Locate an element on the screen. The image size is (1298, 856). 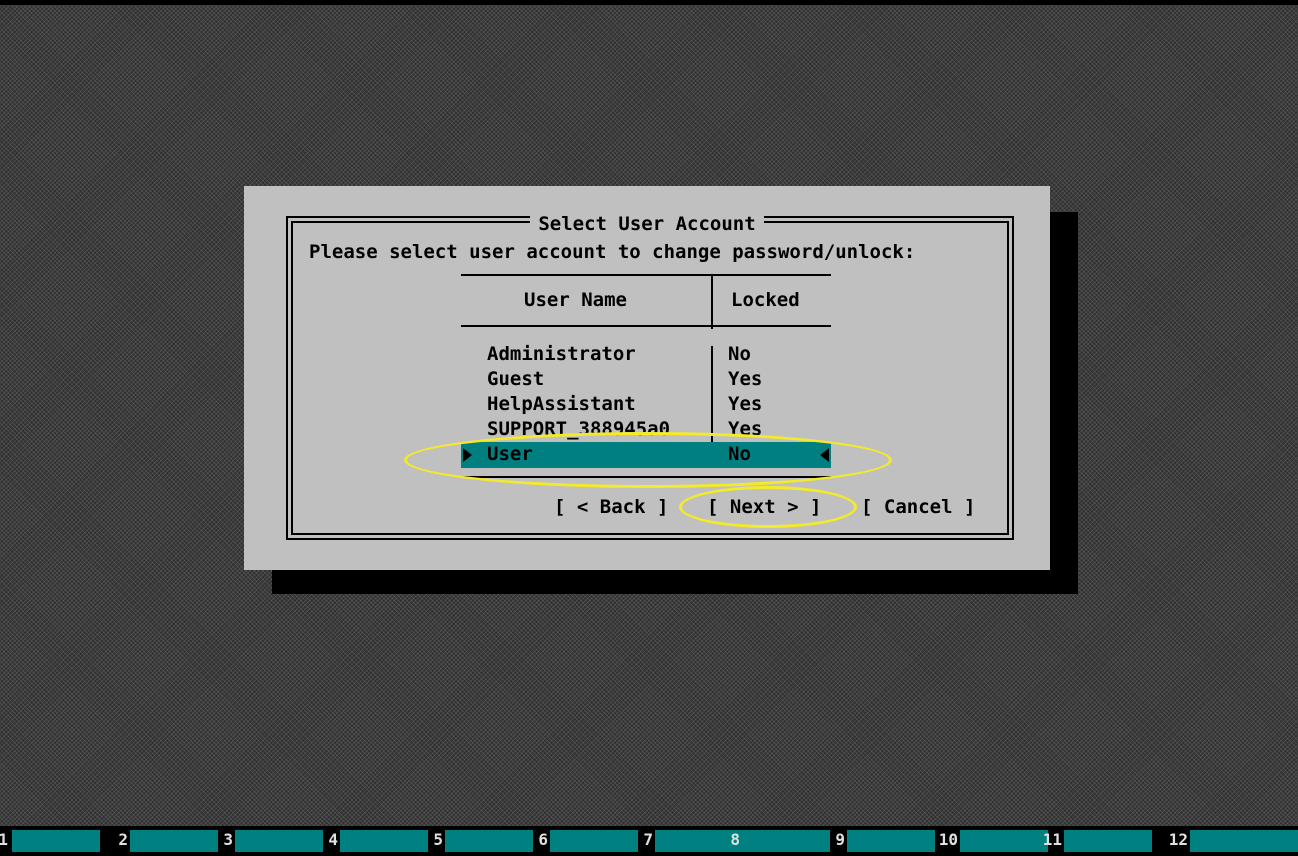
table-row-support: SUPPORT_388945a0 Yes is located at coordinates (647, 430).